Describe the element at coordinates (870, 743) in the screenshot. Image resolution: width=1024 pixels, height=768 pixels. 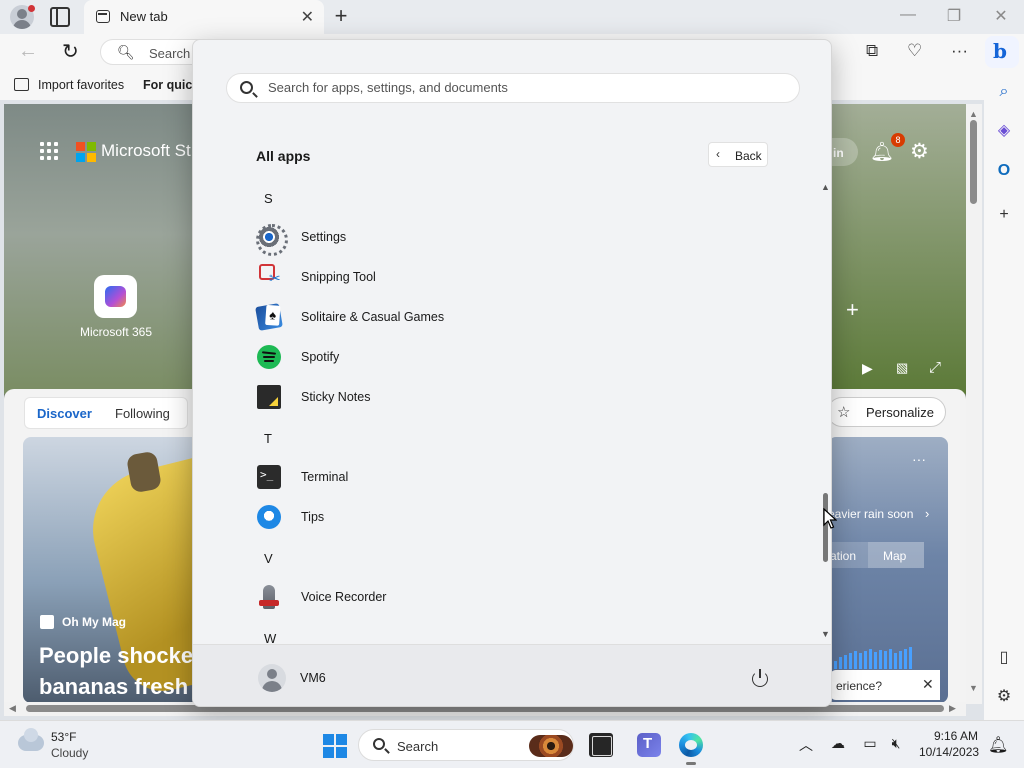
I see `network-icon: ▭` at that location.